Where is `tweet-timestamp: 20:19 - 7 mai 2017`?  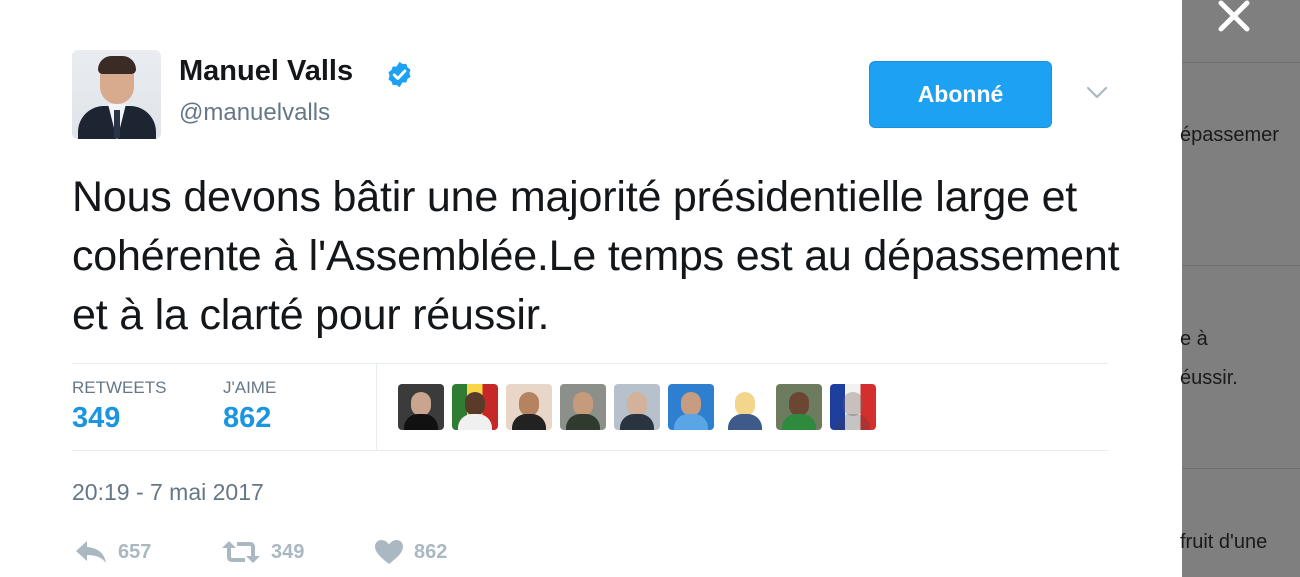
tweet-timestamp: 20:19 - 7 mai 2017 is located at coordinates (168, 492).